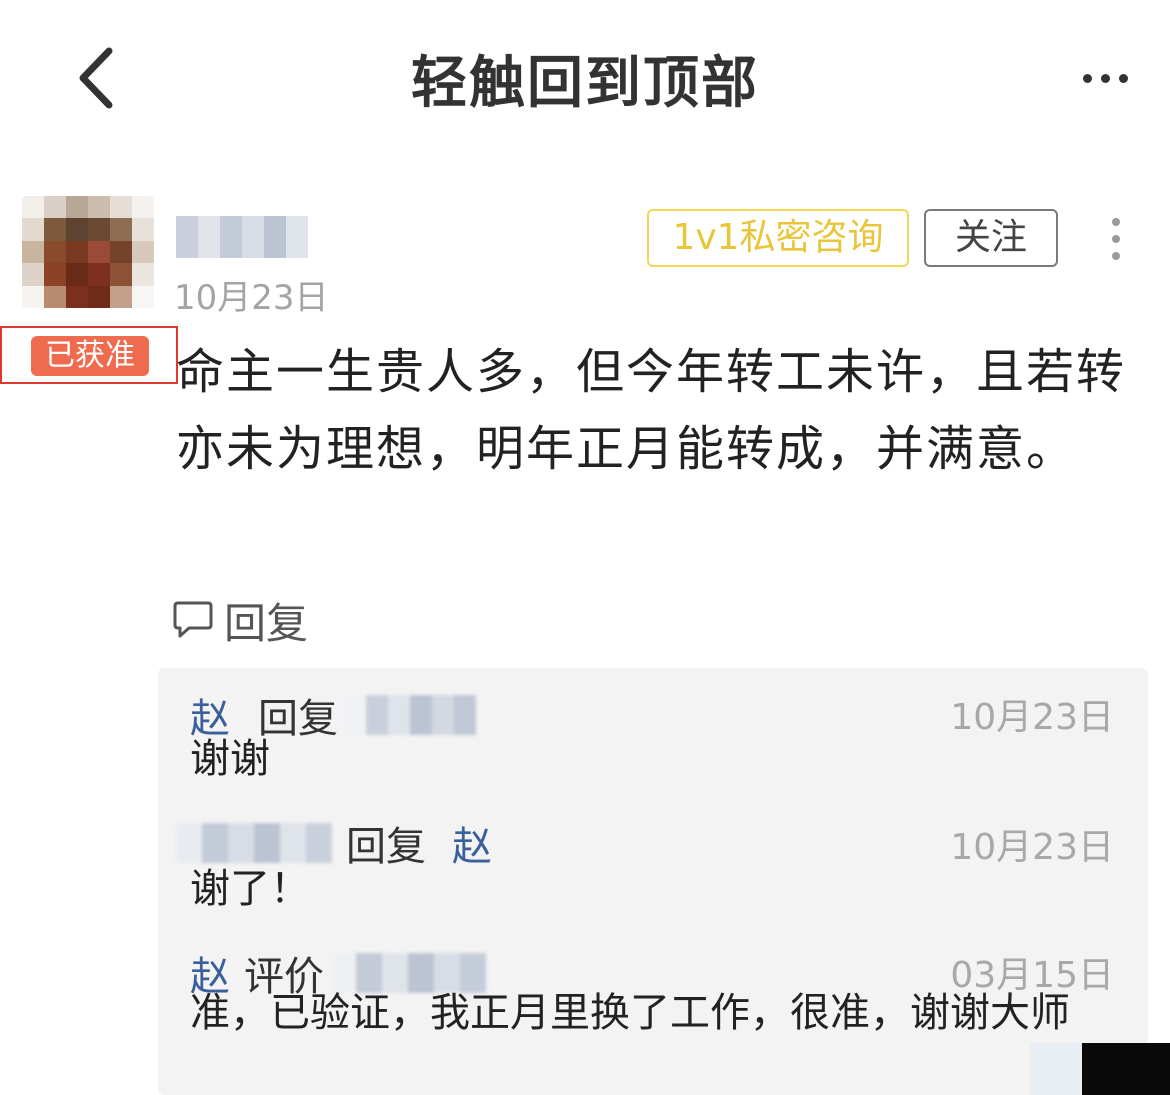 The width and height of the screenshot is (1170, 1095). Describe the element at coordinates (254, 843) in the screenshot. I see `reply-author-blurred` at that location.